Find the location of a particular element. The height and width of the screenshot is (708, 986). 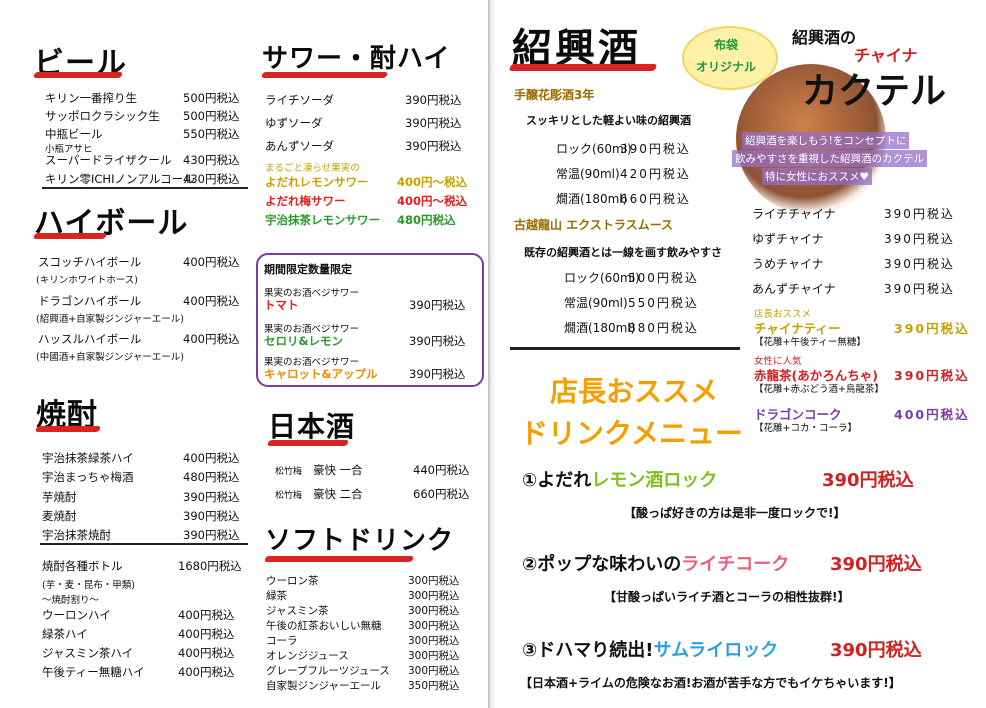

cocktail-special-sub: 【花雕+午後ティー無糖】 is located at coordinates (810, 342).